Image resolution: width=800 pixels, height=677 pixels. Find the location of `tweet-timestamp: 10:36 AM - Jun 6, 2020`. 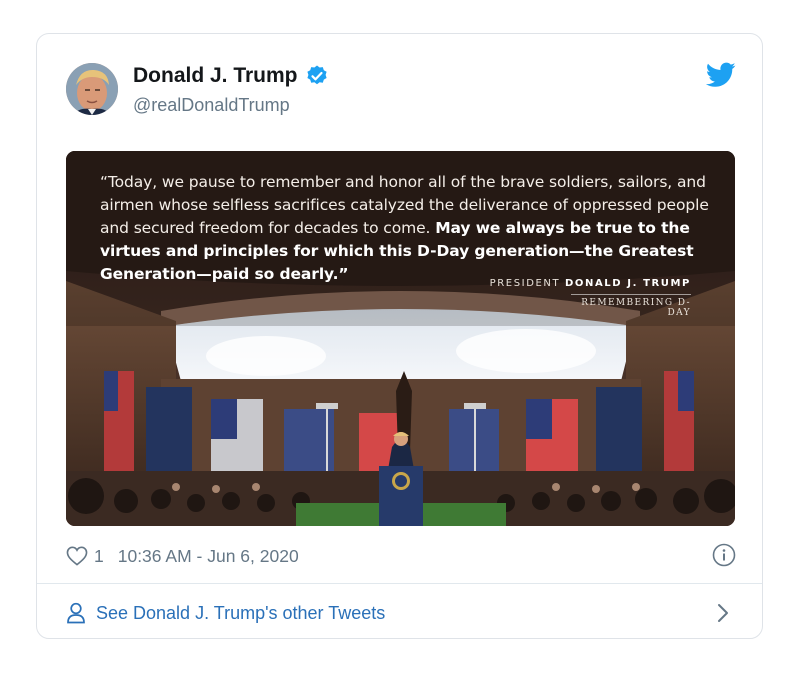

tweet-timestamp: 10:36 AM - Jun 6, 2020 is located at coordinates (208, 556).